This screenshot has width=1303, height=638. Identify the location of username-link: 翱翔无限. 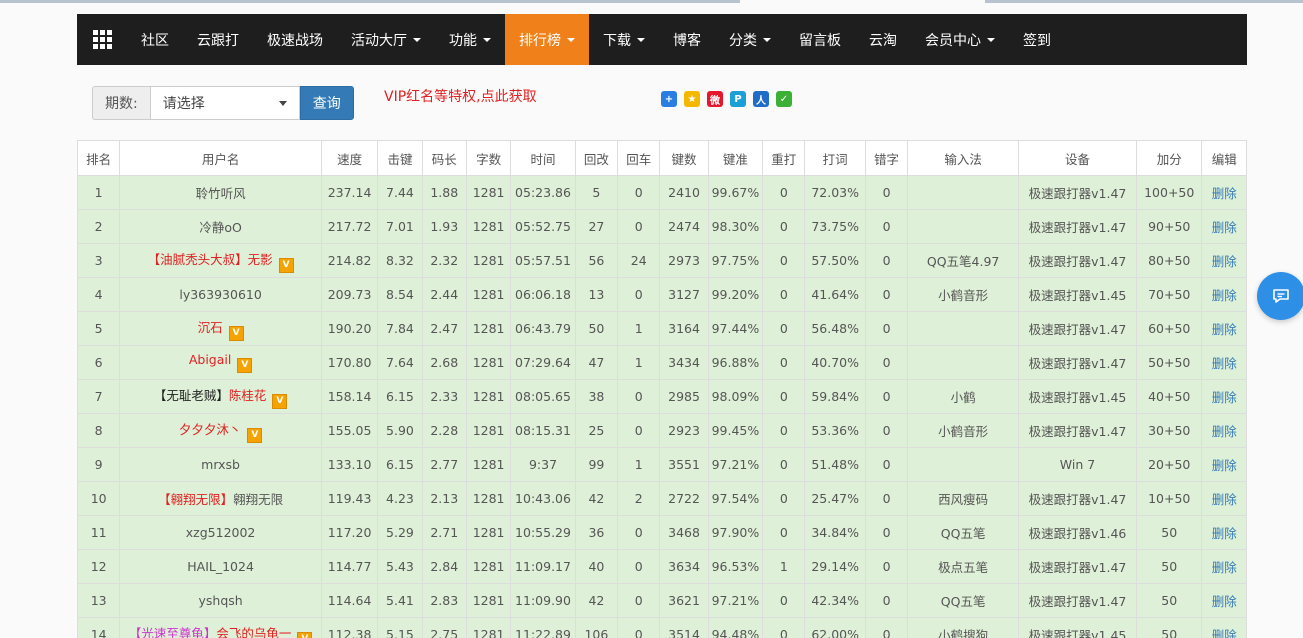
(258, 499).